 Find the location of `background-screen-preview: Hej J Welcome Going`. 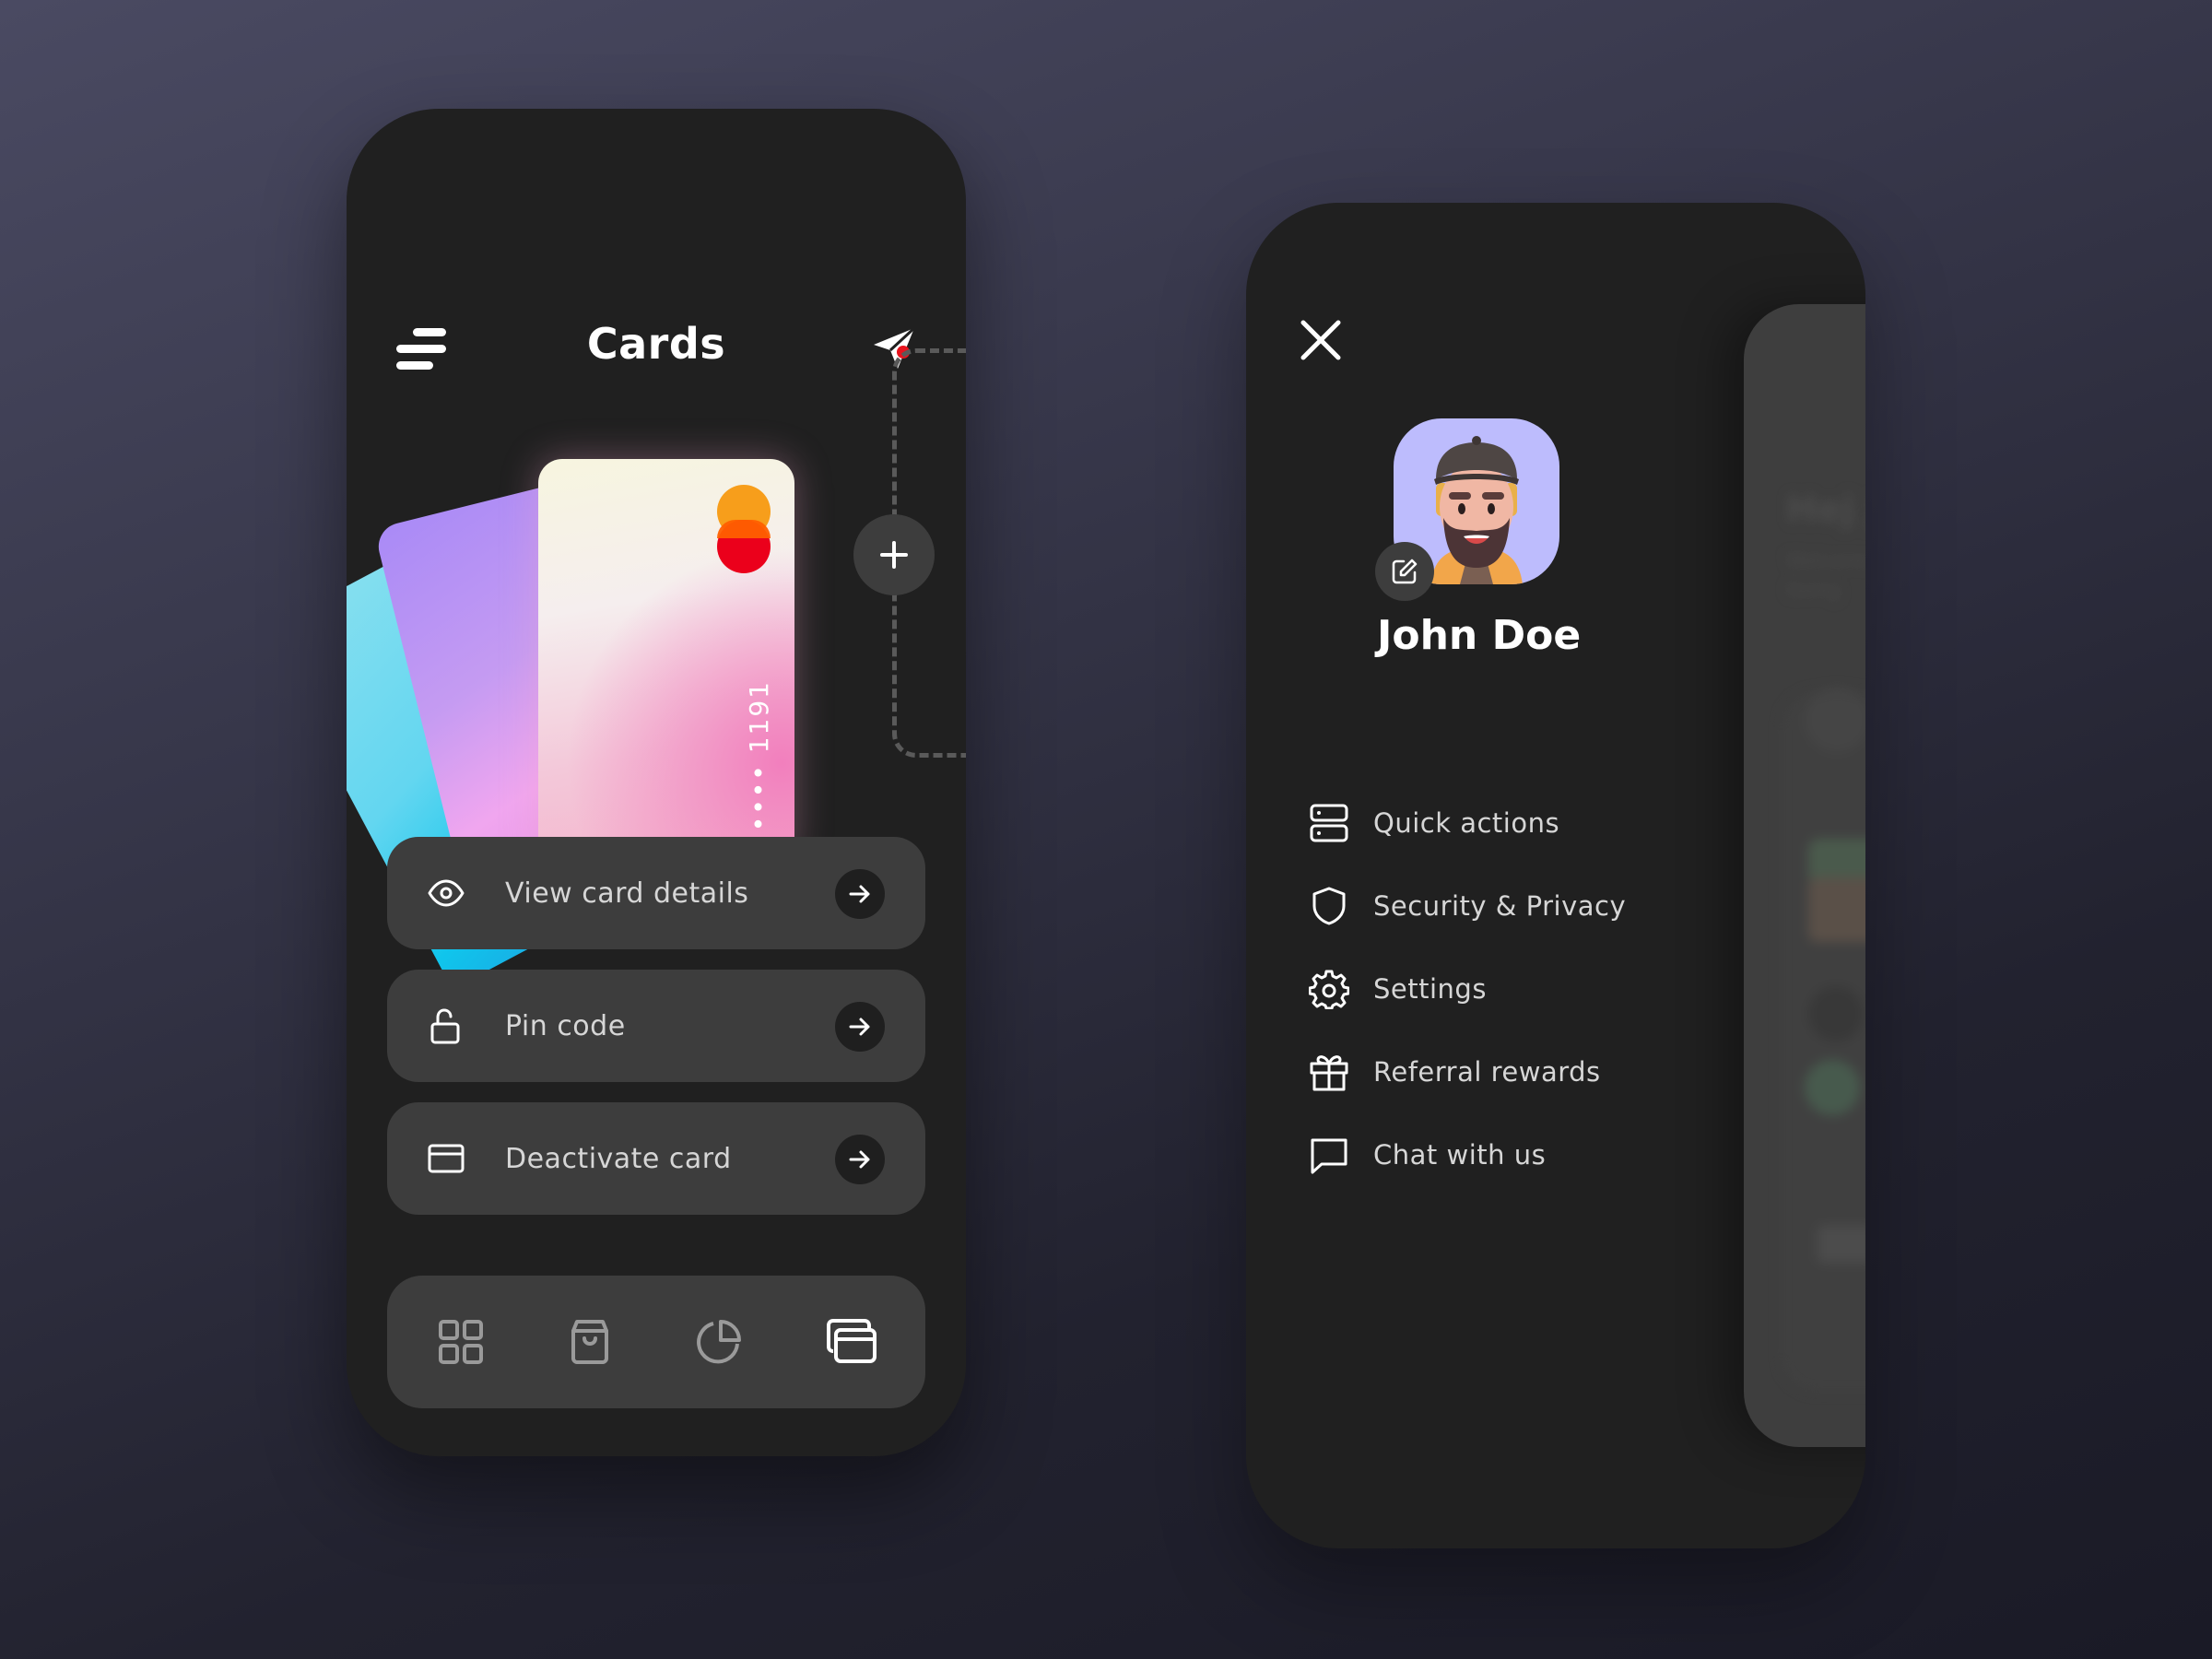

background-screen-preview: Hej J Welcome Going is located at coordinates (1804, 875).